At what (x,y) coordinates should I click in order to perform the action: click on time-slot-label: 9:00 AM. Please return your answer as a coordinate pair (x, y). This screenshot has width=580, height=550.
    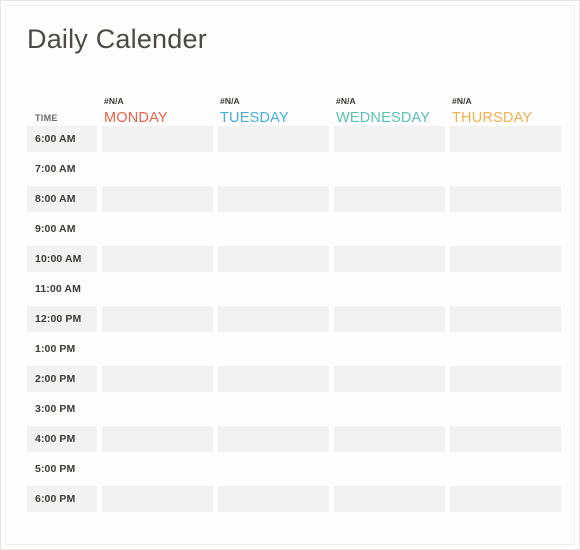
    Looking at the image, I should click on (55, 229).